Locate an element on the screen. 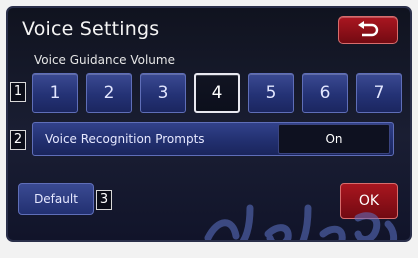  voice-recognition-prompts-label: Voice Recognition Prompts is located at coordinates (125, 139).